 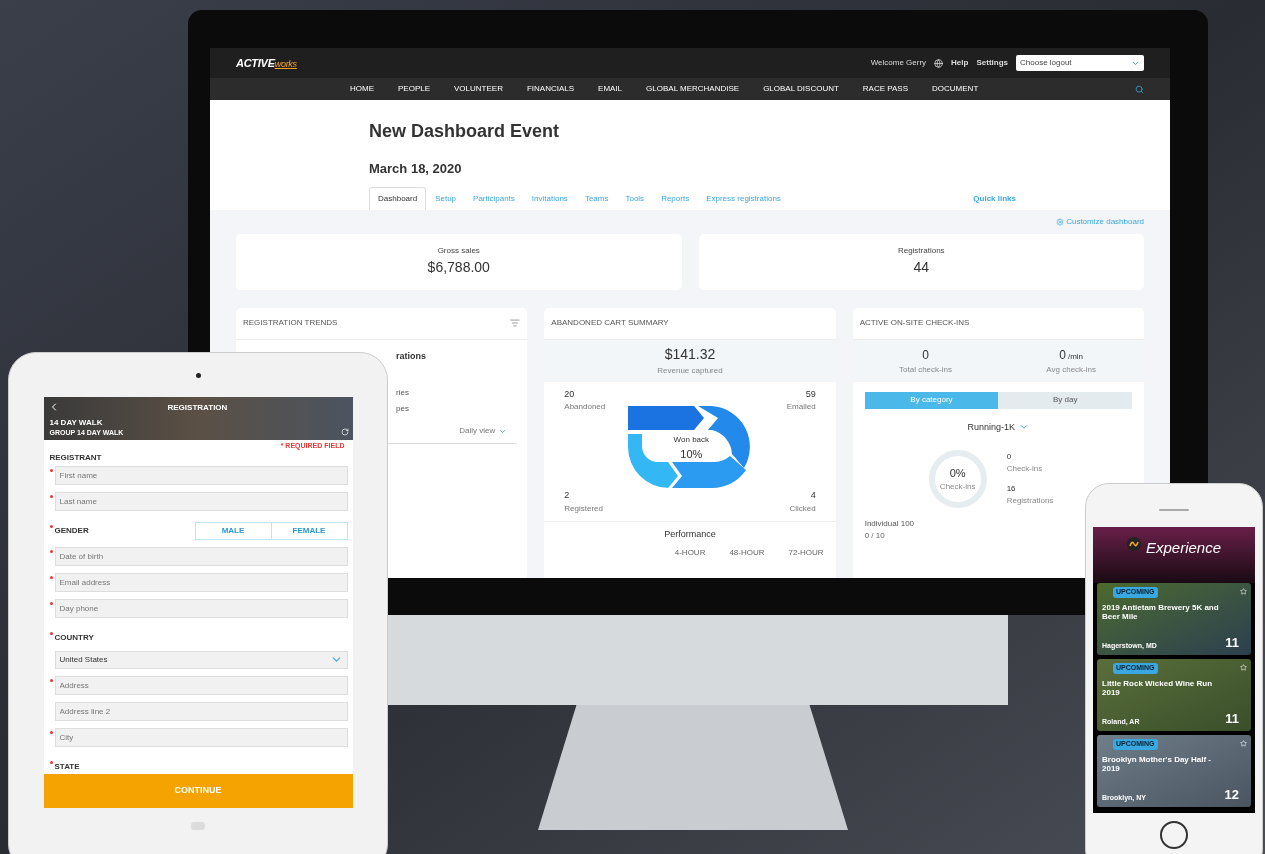 I want to click on progress-ring, so click(x=957, y=479).